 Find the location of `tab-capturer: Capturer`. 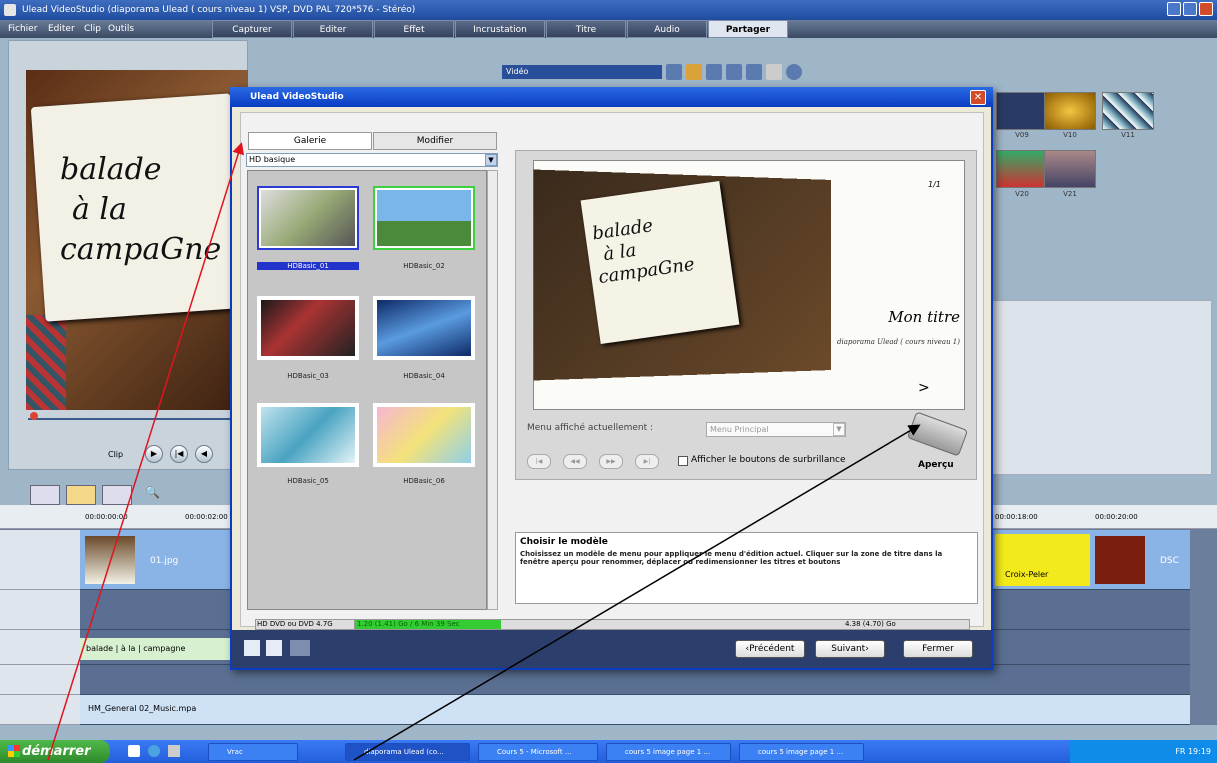

tab-capturer: Capturer is located at coordinates (252, 29).